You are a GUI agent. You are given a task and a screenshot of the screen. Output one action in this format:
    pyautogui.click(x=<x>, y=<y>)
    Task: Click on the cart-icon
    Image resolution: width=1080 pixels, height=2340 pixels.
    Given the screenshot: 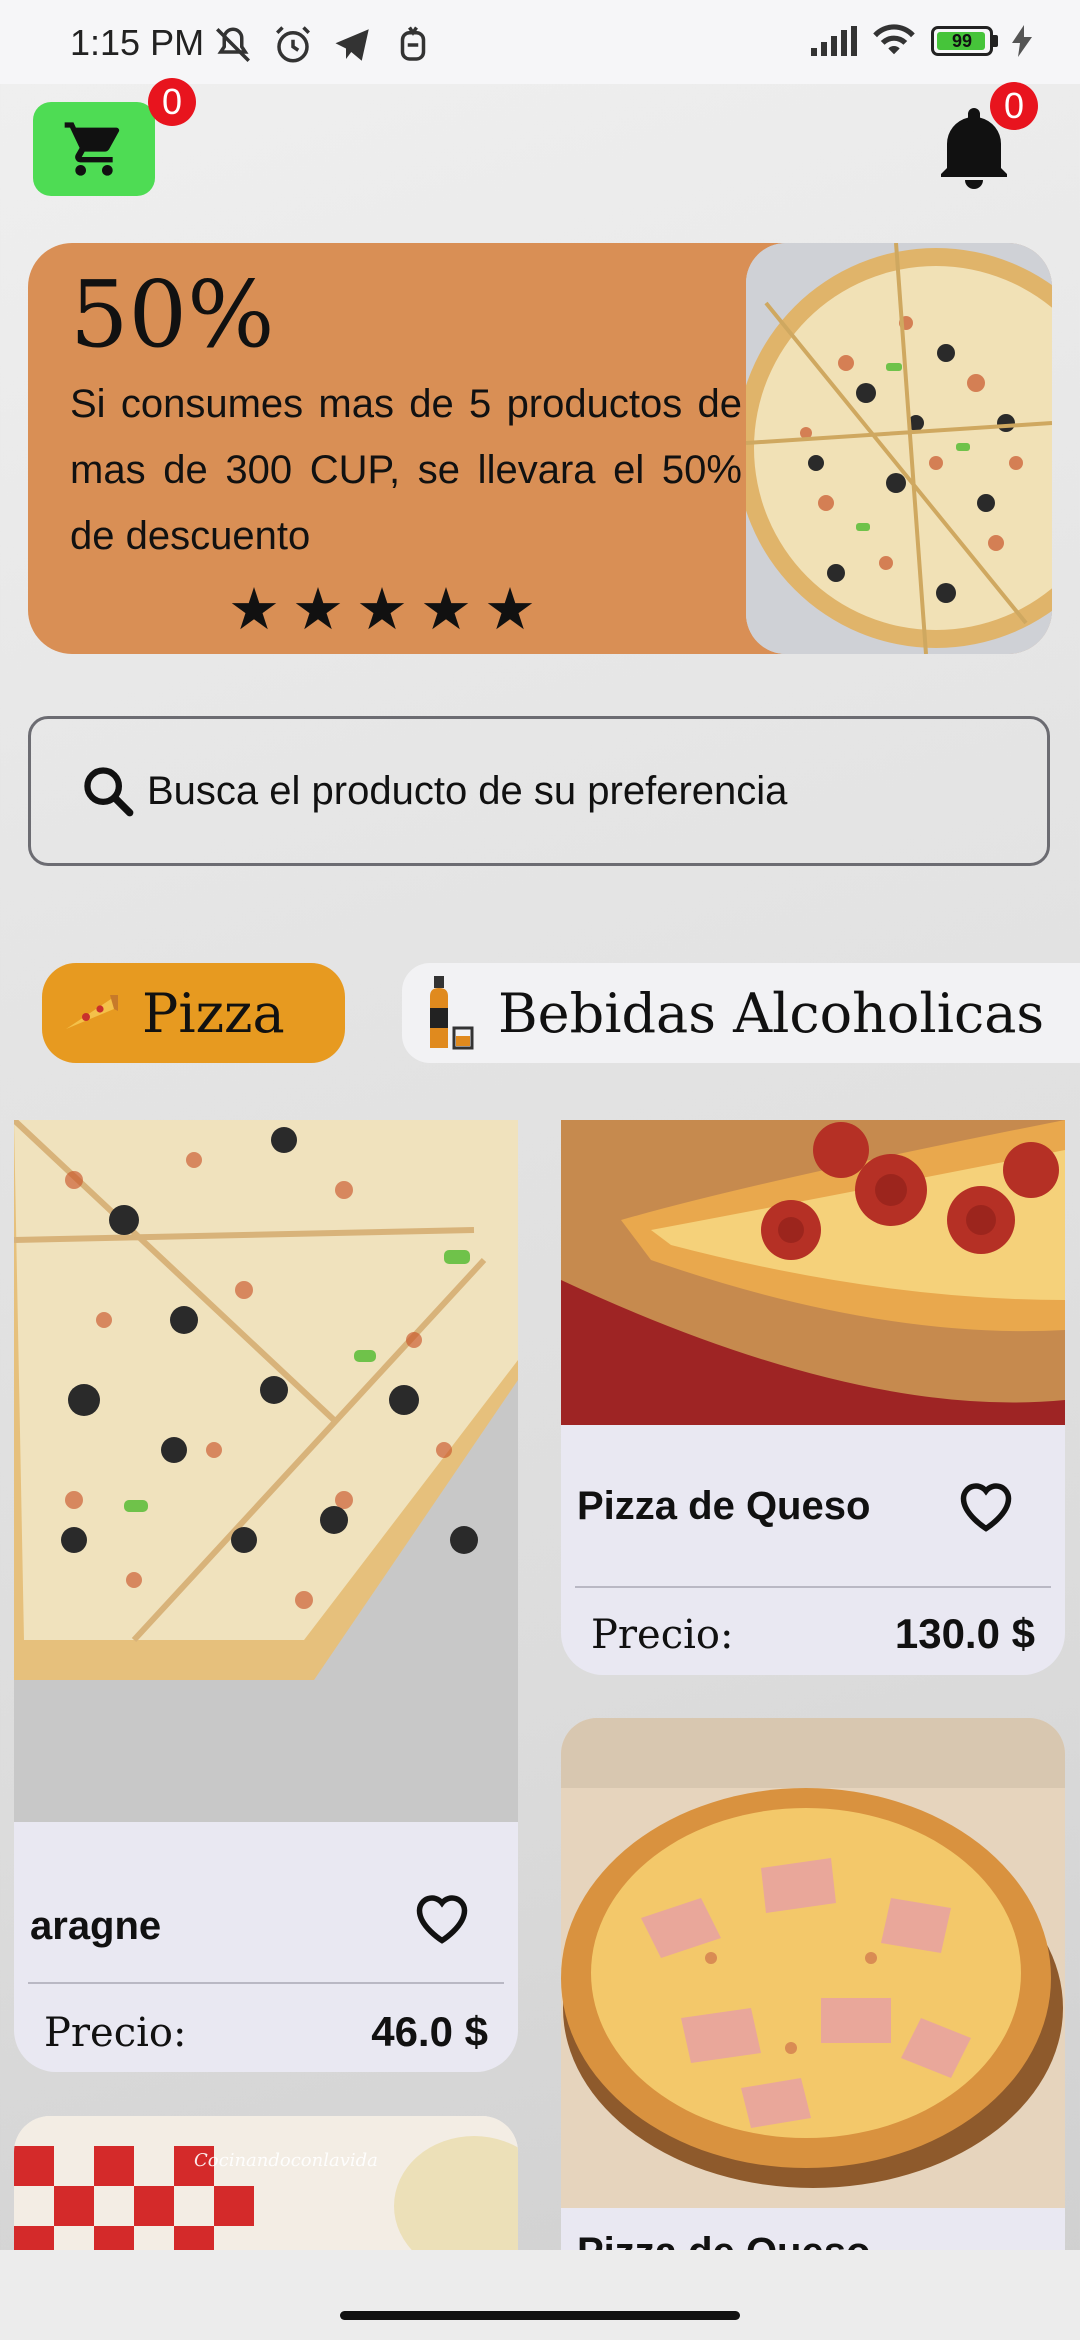 What is the action you would take?
    pyautogui.click(x=92, y=149)
    